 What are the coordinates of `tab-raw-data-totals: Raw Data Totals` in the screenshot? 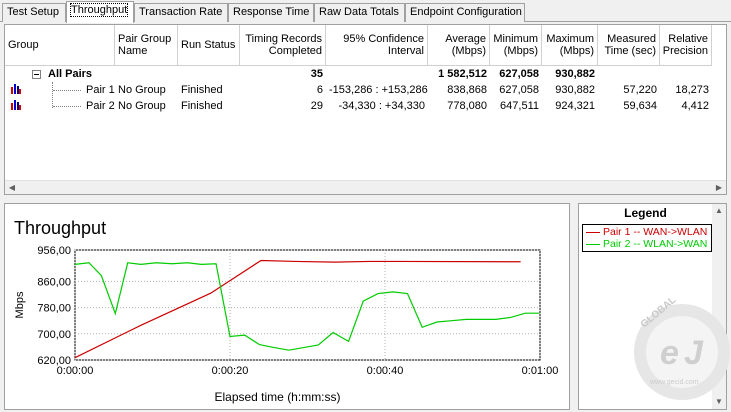 It's located at (359, 12).